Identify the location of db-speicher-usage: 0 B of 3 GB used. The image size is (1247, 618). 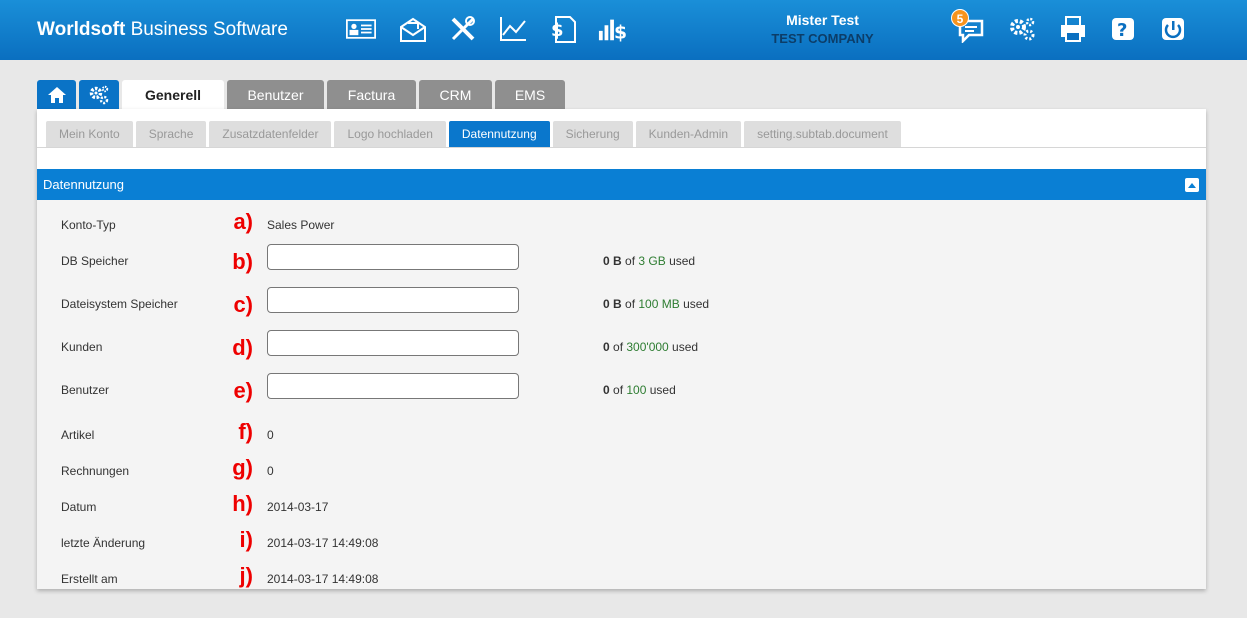
(649, 261).